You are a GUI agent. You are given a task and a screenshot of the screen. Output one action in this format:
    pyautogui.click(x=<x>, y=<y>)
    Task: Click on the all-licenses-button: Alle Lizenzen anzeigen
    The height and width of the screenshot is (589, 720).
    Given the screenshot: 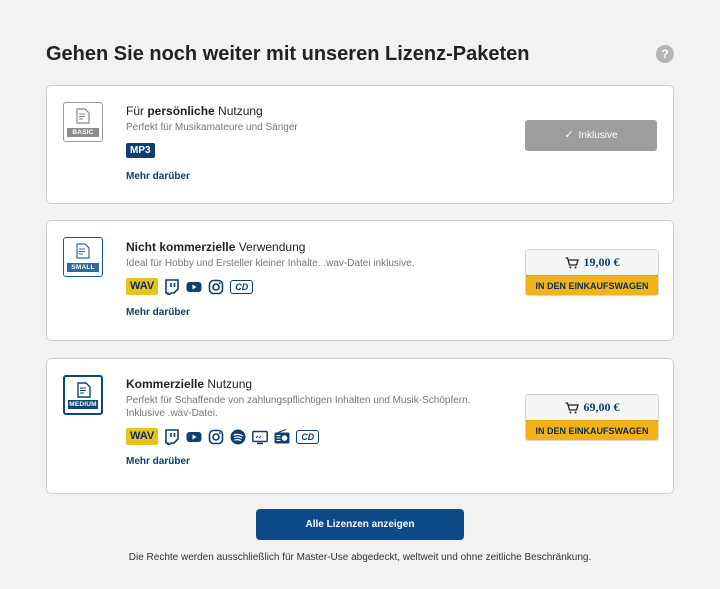 What is the action you would take?
    pyautogui.click(x=360, y=524)
    